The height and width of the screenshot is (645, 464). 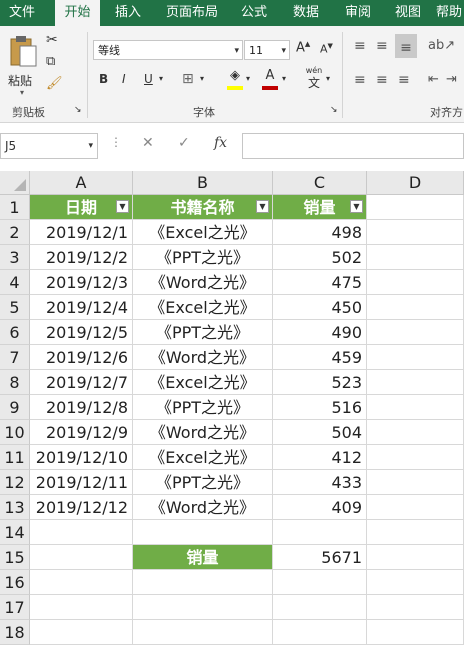 What do you see at coordinates (81, 432) in the screenshot?
I see `date-cell: 2019/12/9` at bounding box center [81, 432].